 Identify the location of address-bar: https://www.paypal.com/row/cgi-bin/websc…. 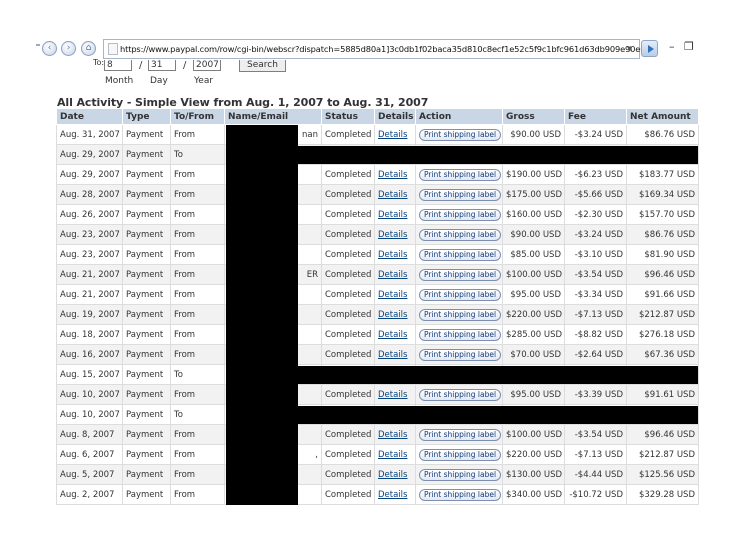
(378, 49).